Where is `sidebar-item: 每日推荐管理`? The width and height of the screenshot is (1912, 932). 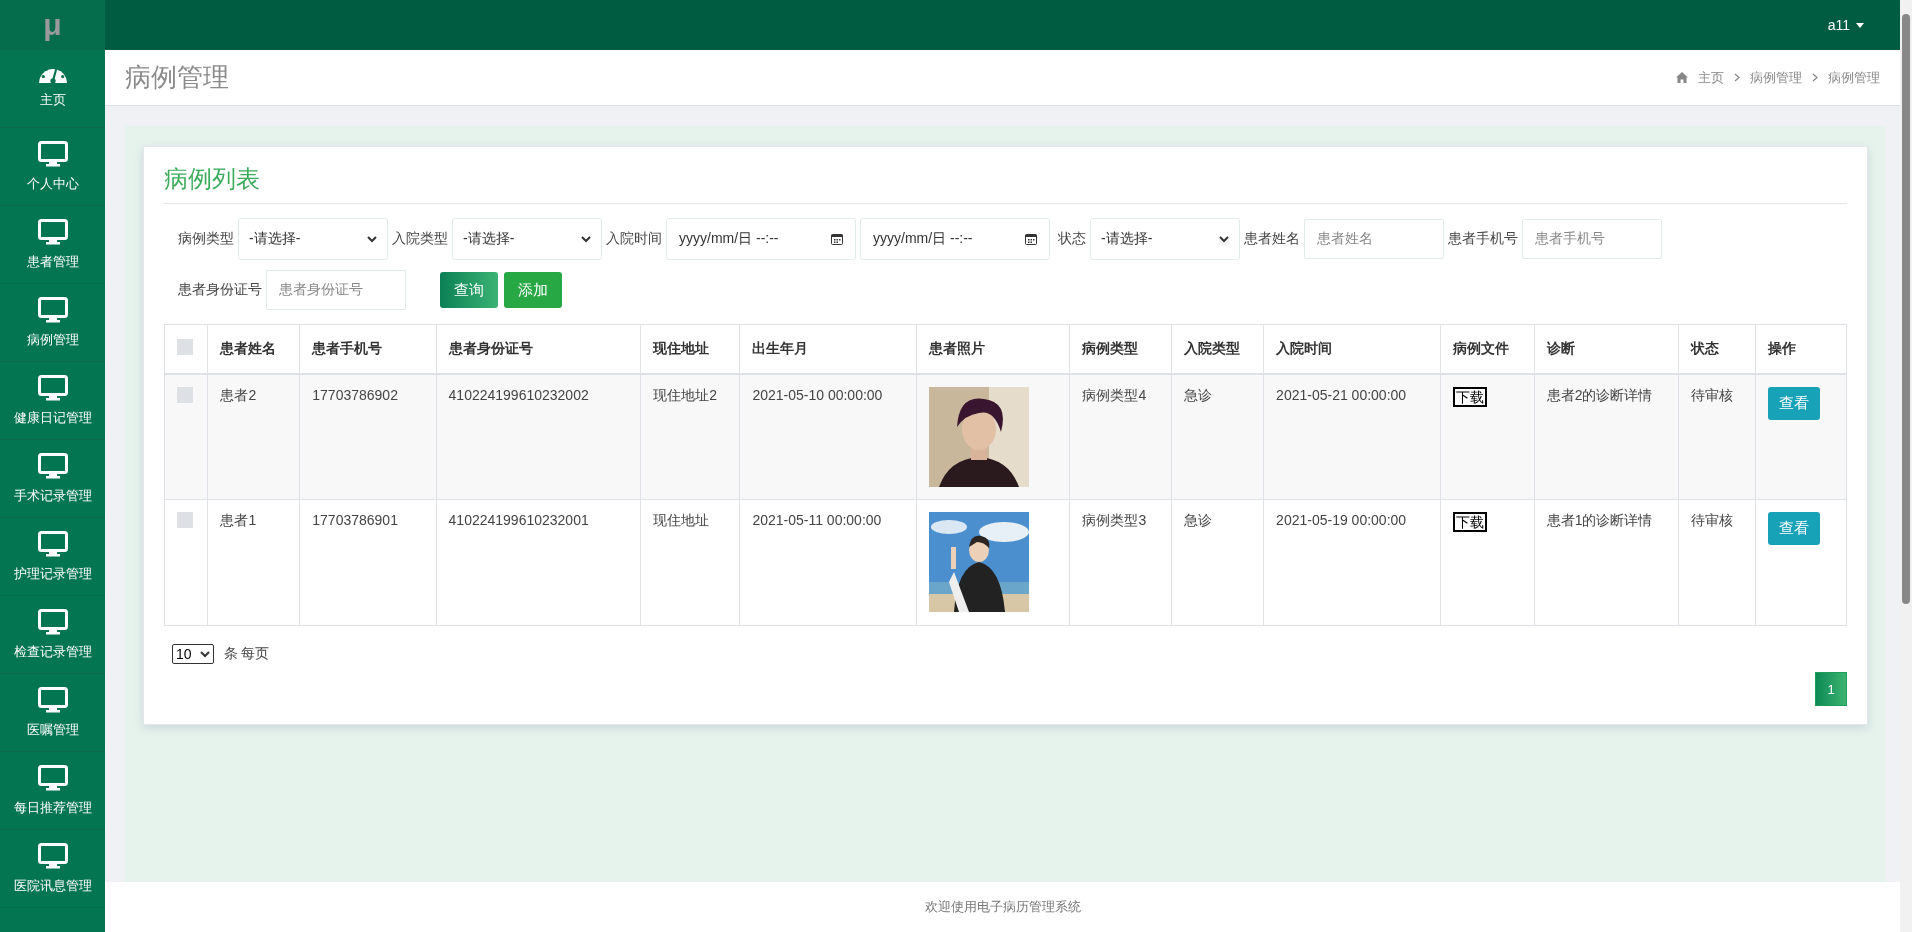 sidebar-item: 每日推荐管理 is located at coordinates (52, 791).